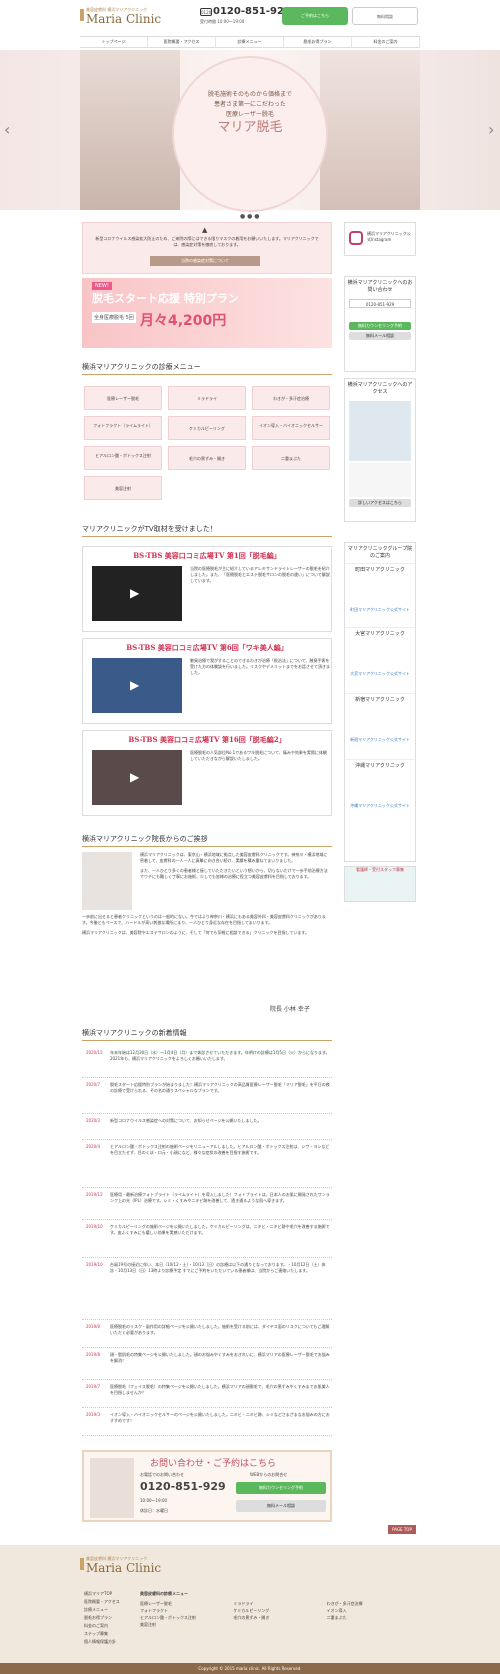  I want to click on notice-button: 当院の感染症対策について, so click(205, 261).